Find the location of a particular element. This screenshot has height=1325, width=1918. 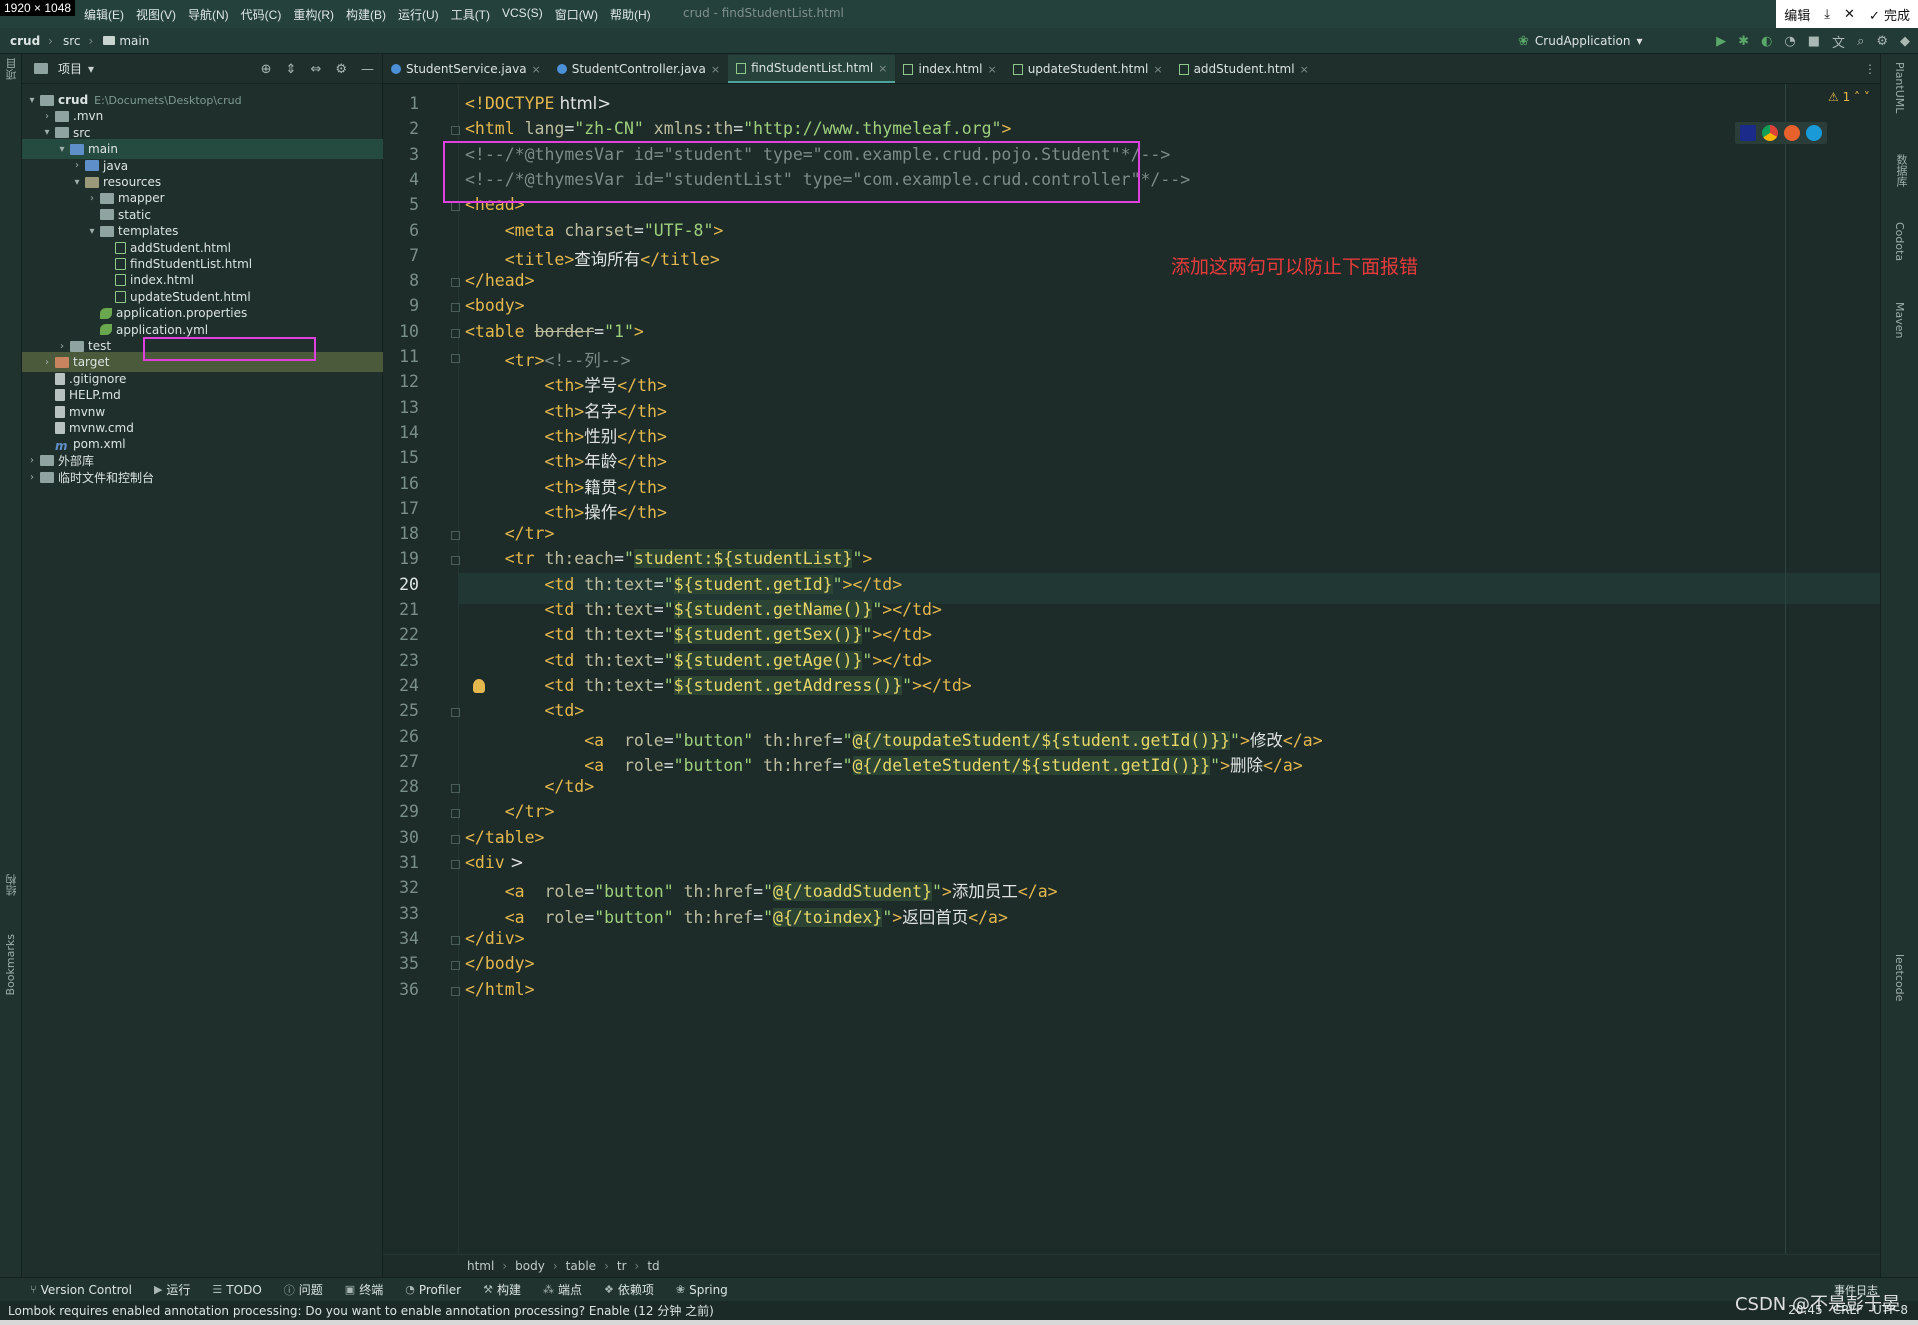

menu-item: 帮助(H) is located at coordinates (630, 14).